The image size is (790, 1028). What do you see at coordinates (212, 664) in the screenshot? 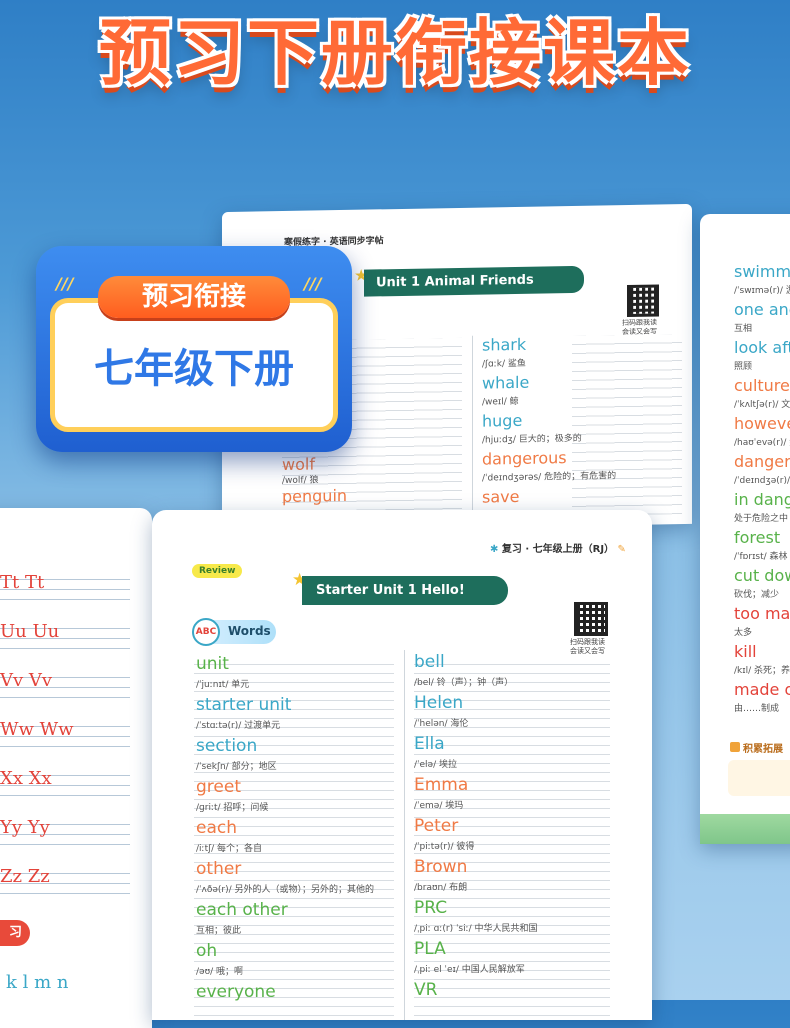
I see `vocab-word: unit` at bounding box center [212, 664].